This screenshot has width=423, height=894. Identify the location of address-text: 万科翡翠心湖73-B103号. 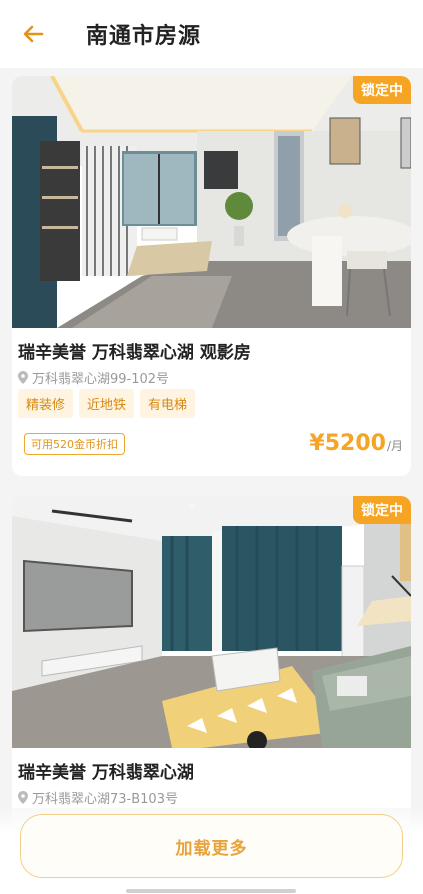
(105, 799).